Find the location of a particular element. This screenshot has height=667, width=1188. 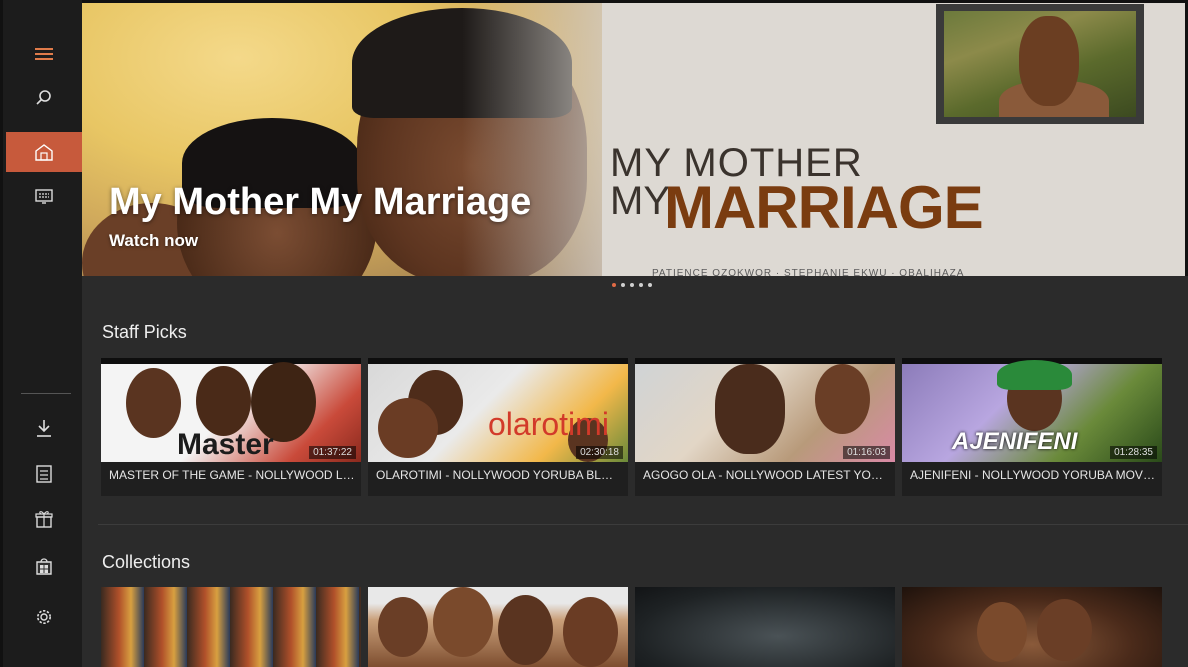

playlist-button is located at coordinates (44, 474).